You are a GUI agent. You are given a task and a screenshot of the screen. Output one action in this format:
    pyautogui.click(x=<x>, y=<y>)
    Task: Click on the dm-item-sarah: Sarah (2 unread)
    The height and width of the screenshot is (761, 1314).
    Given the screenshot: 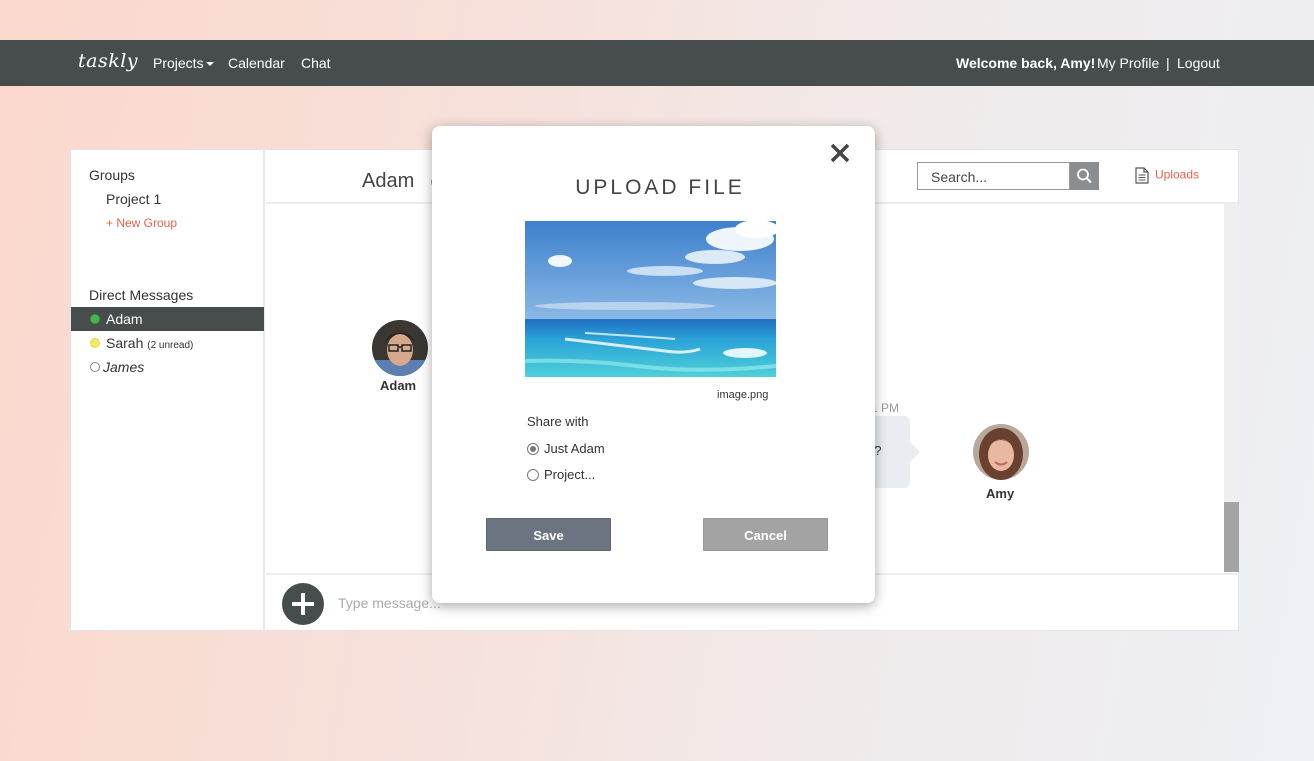 What is the action you would take?
    pyautogui.click(x=167, y=343)
    